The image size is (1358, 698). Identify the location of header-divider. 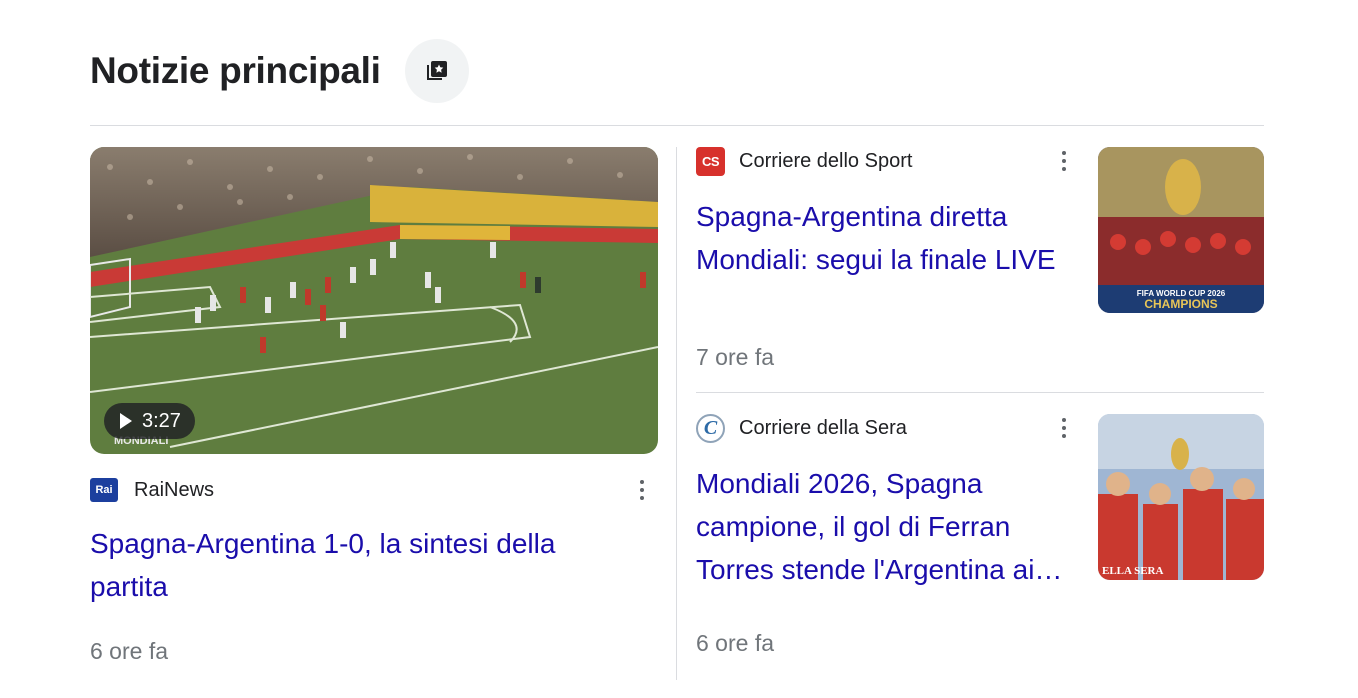
(677, 125).